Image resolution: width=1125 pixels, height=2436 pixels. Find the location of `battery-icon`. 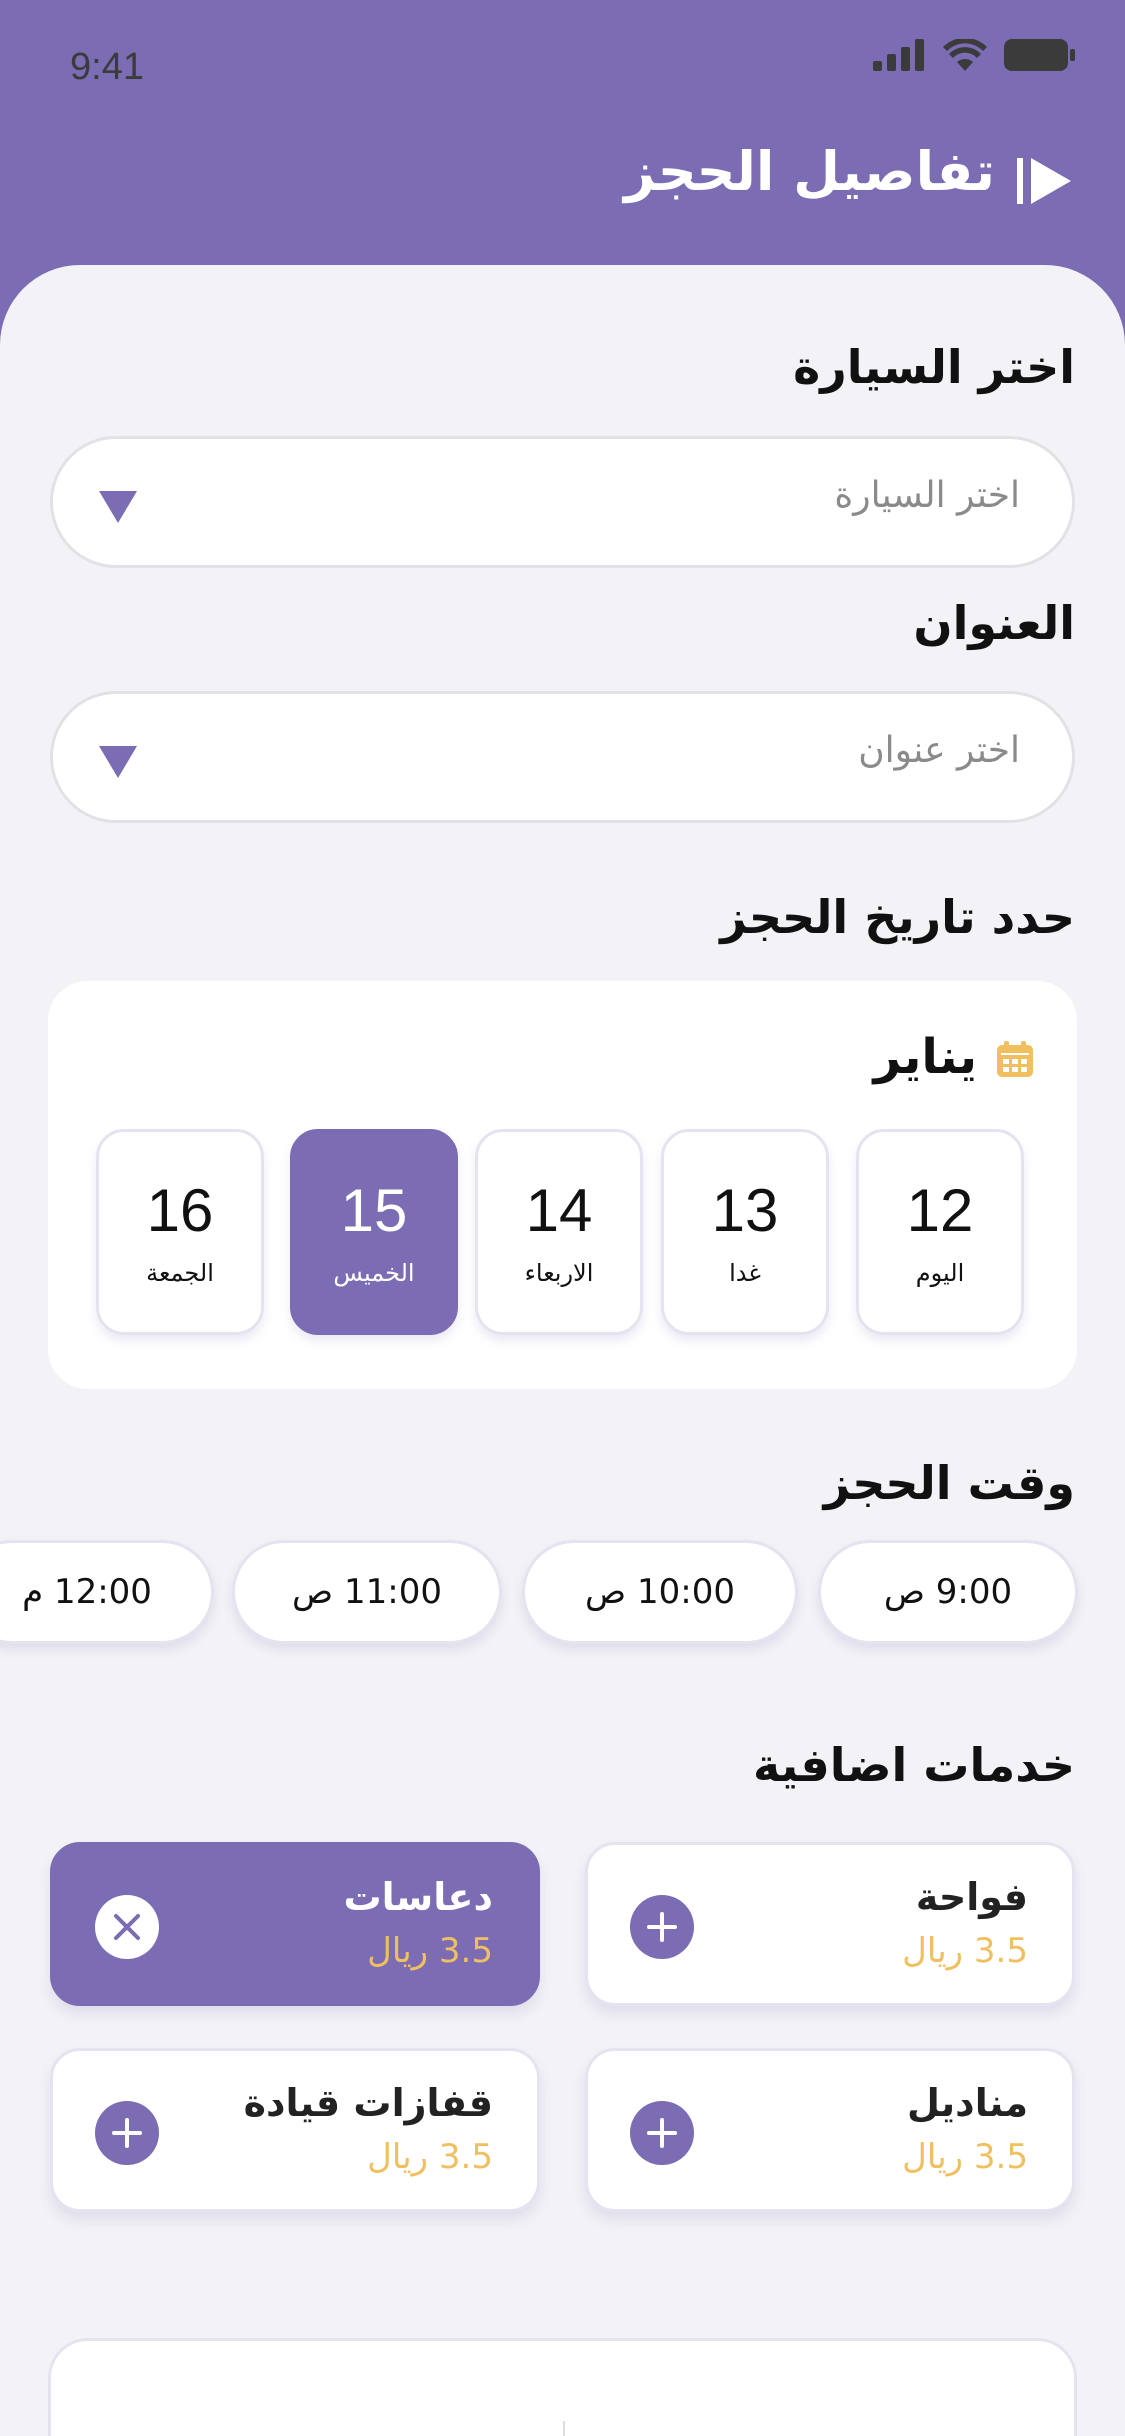

battery-icon is located at coordinates (1039, 55).